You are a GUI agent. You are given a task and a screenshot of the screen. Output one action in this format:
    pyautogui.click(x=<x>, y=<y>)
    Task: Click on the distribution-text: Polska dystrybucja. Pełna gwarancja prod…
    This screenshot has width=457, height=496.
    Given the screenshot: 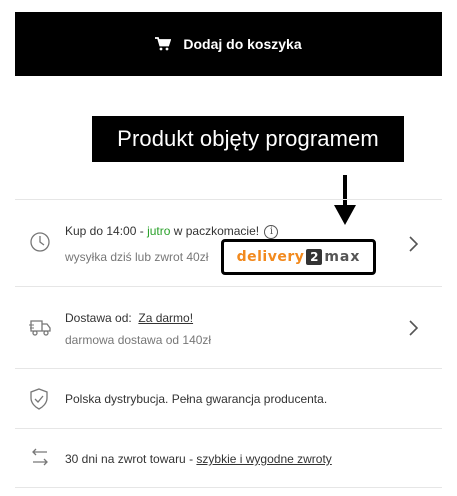 What is the action you would take?
    pyautogui.click(x=196, y=399)
    